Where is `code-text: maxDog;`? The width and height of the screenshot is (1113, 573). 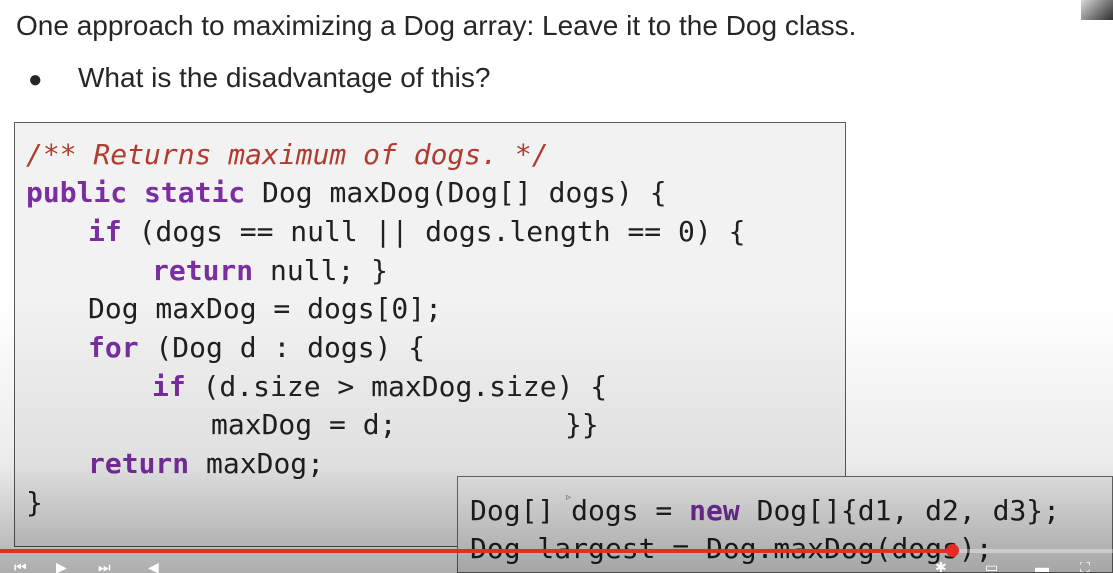 code-text: maxDog; is located at coordinates (257, 463).